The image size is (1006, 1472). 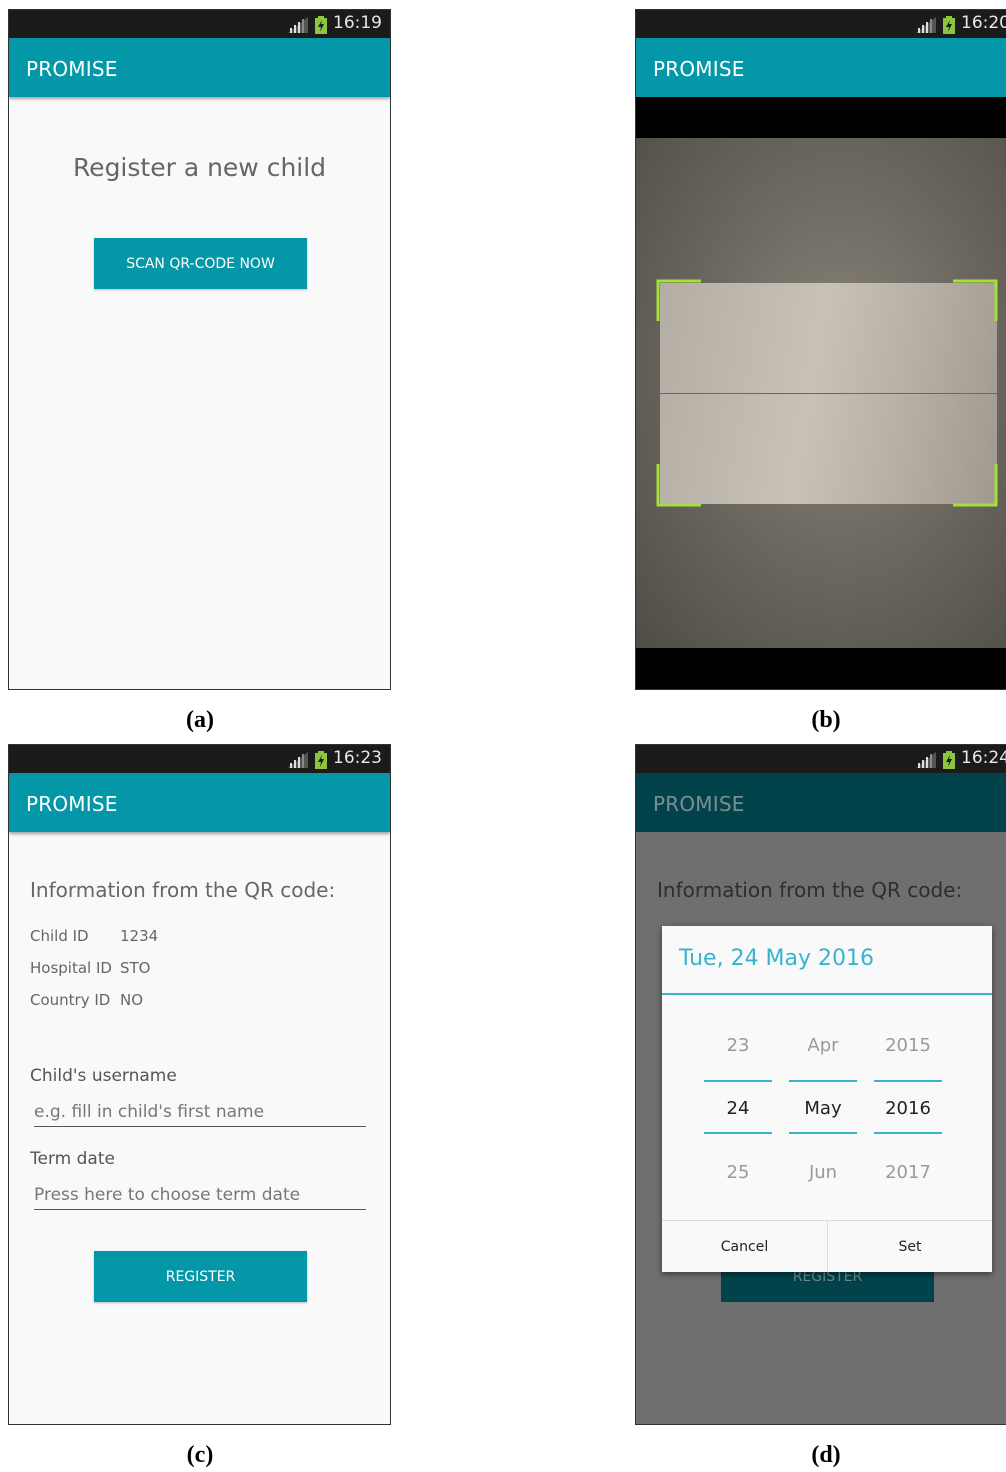 What do you see at coordinates (983, 23) in the screenshot?
I see `status-time: 16:20` at bounding box center [983, 23].